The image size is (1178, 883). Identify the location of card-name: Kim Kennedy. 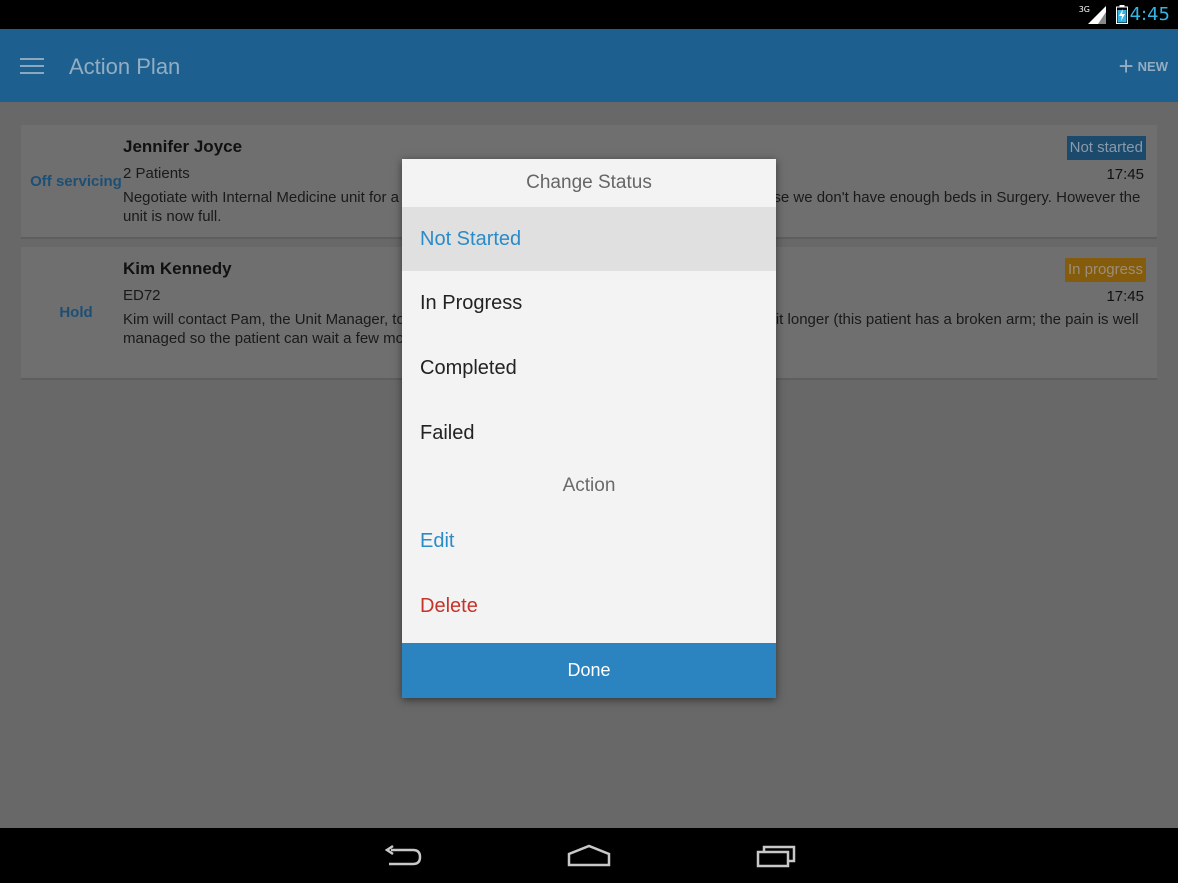
(177, 268).